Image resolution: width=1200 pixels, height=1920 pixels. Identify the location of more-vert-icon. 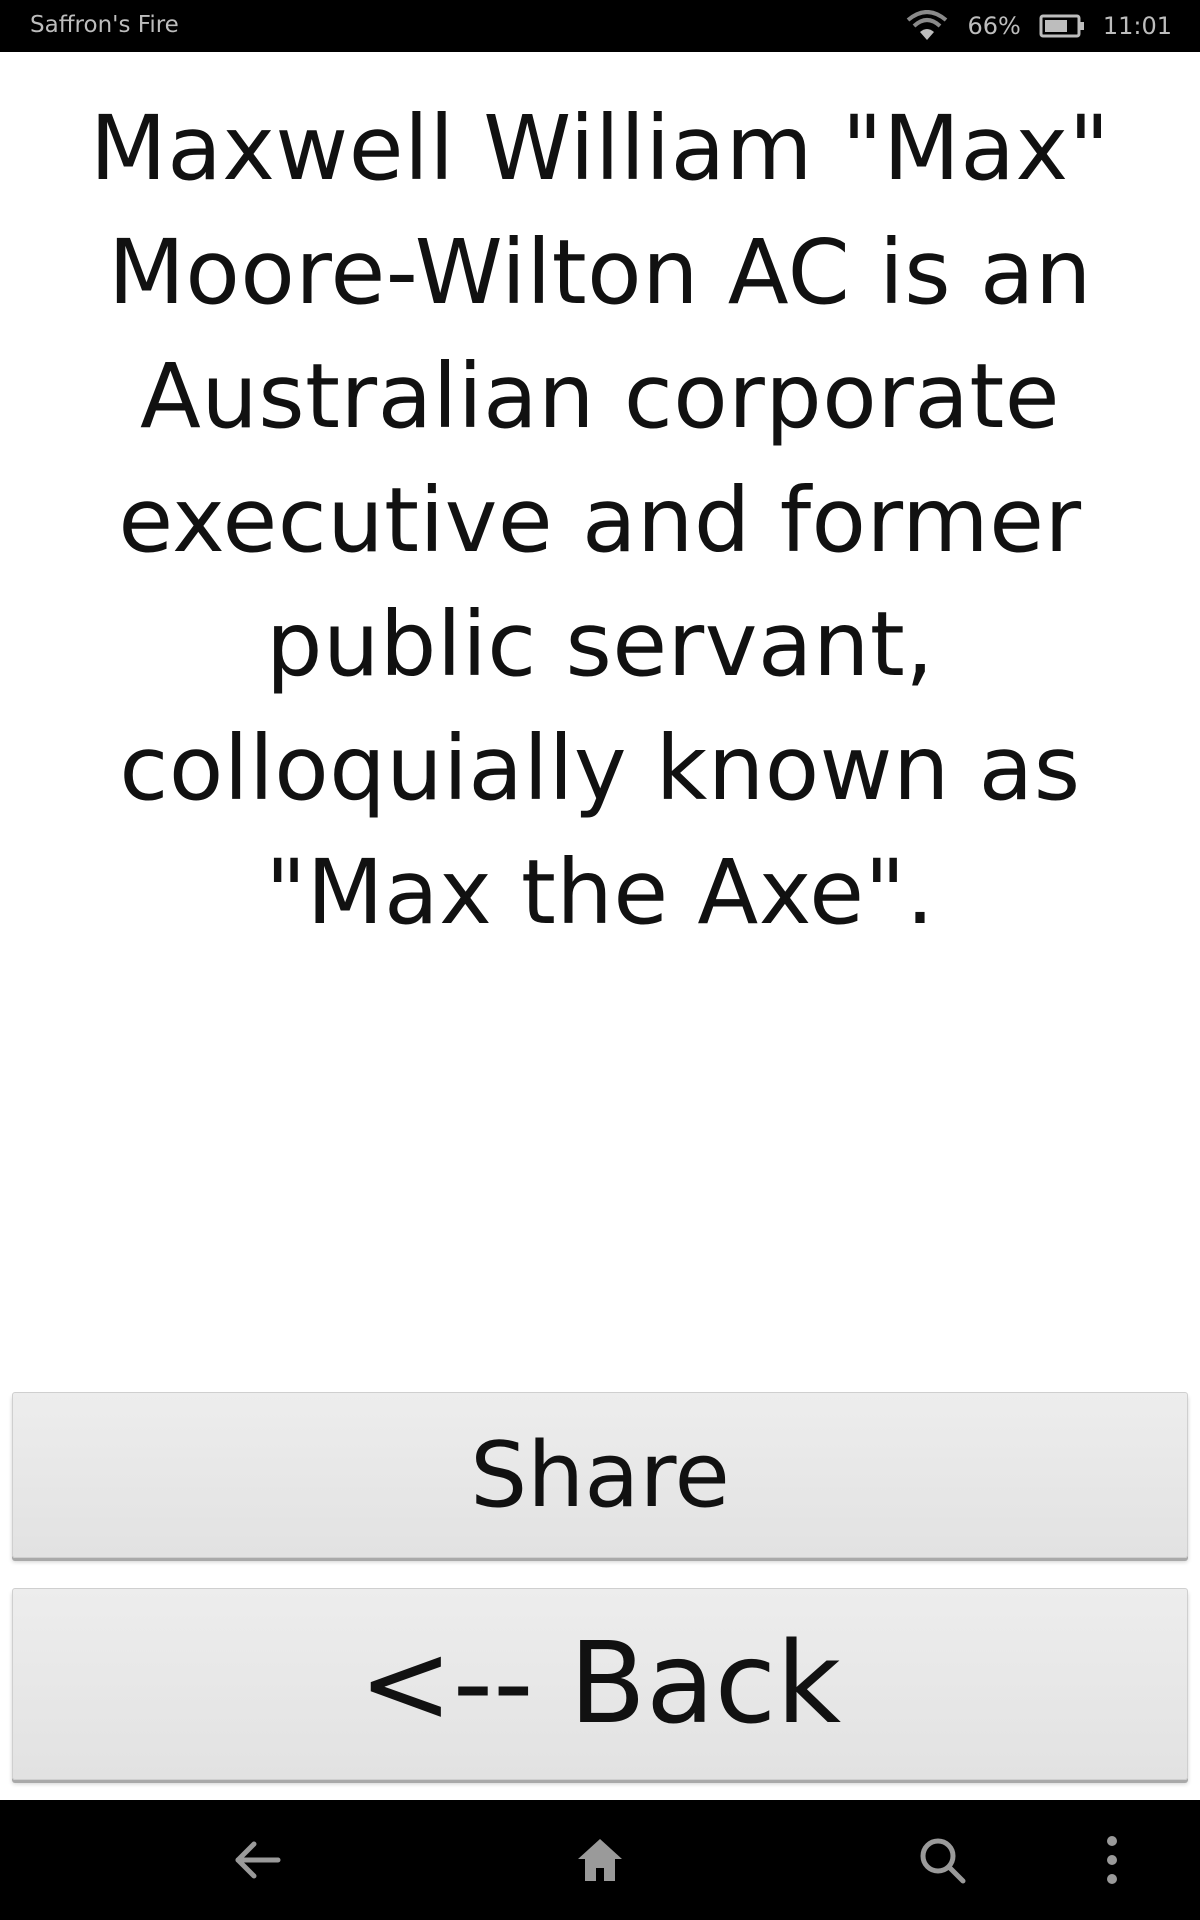
(1112, 1860).